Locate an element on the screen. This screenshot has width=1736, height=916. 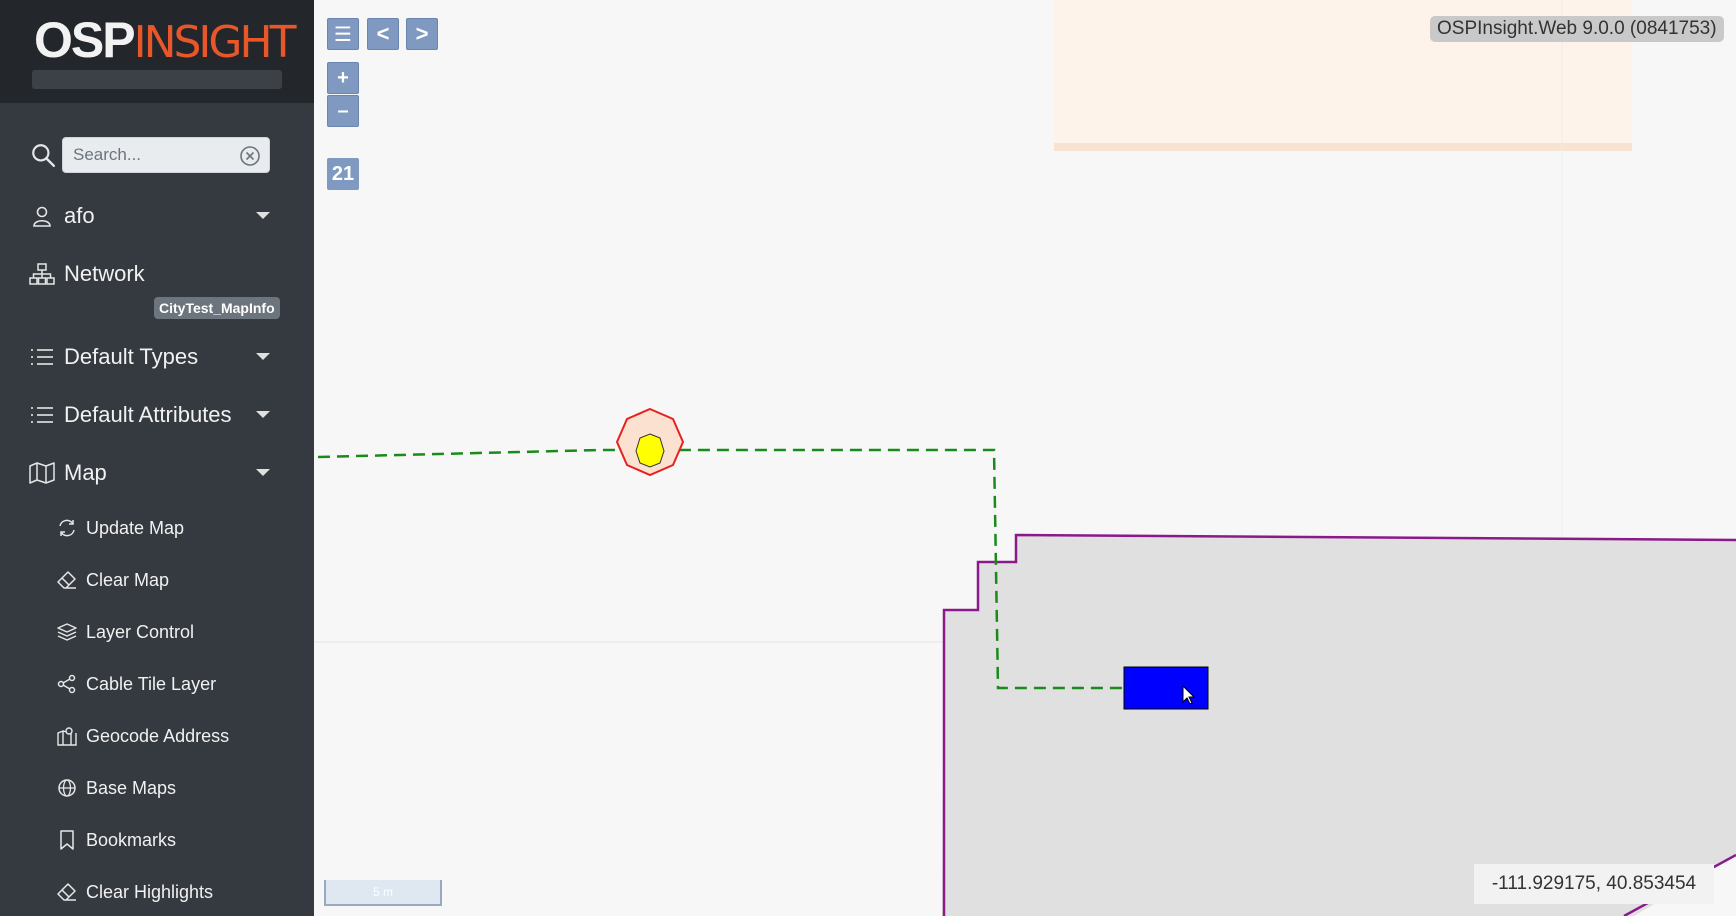
clear-search-icon is located at coordinates (250, 156).